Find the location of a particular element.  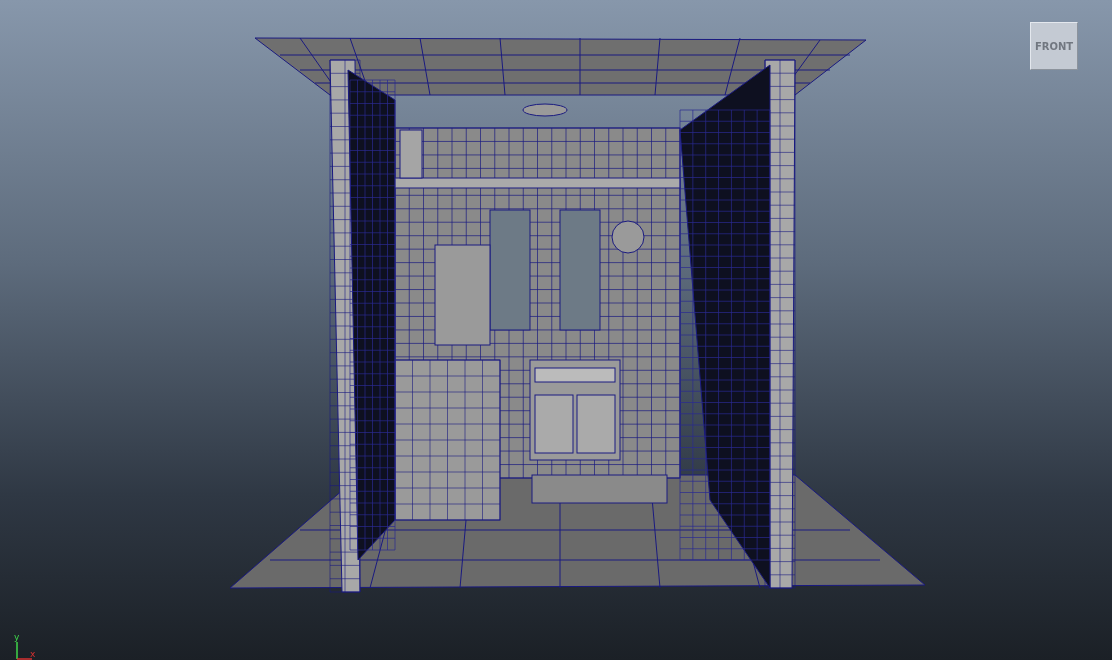

x-axis-label: x is located at coordinates (33, 654).